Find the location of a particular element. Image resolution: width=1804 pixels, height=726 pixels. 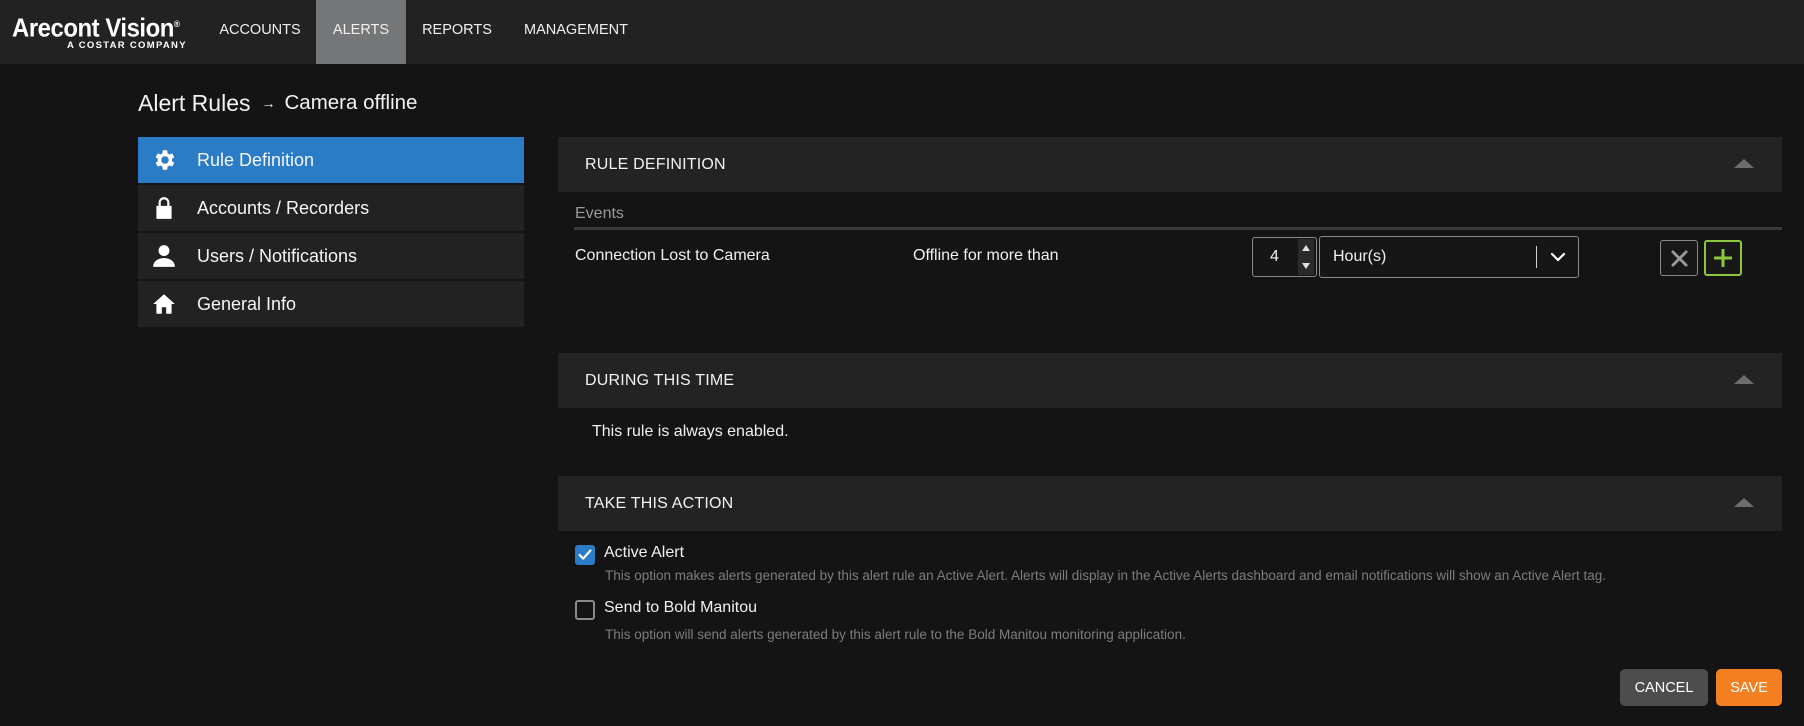

event-name: Connection Lost to Camera is located at coordinates (672, 255).